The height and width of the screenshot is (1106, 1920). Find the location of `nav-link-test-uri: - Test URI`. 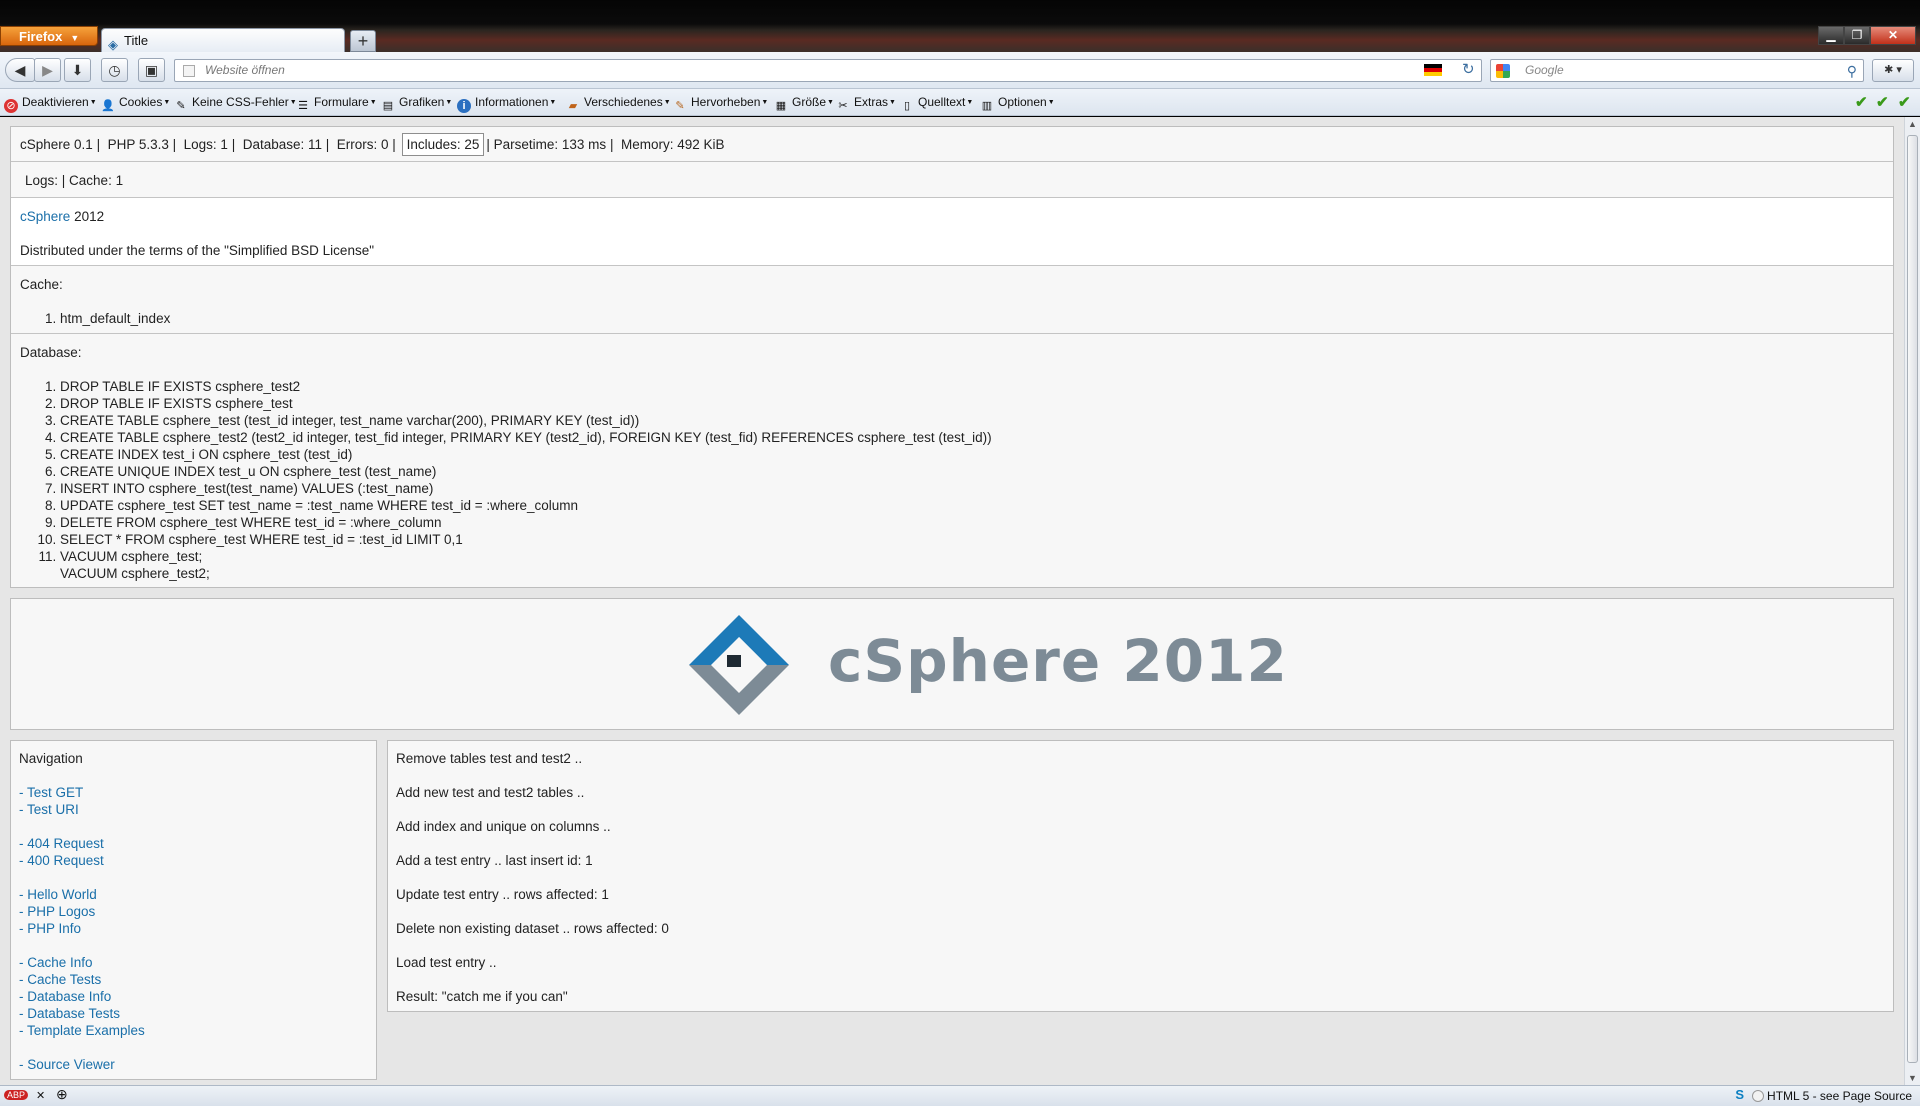

nav-link-test-uri: - Test URI is located at coordinates (197, 809).